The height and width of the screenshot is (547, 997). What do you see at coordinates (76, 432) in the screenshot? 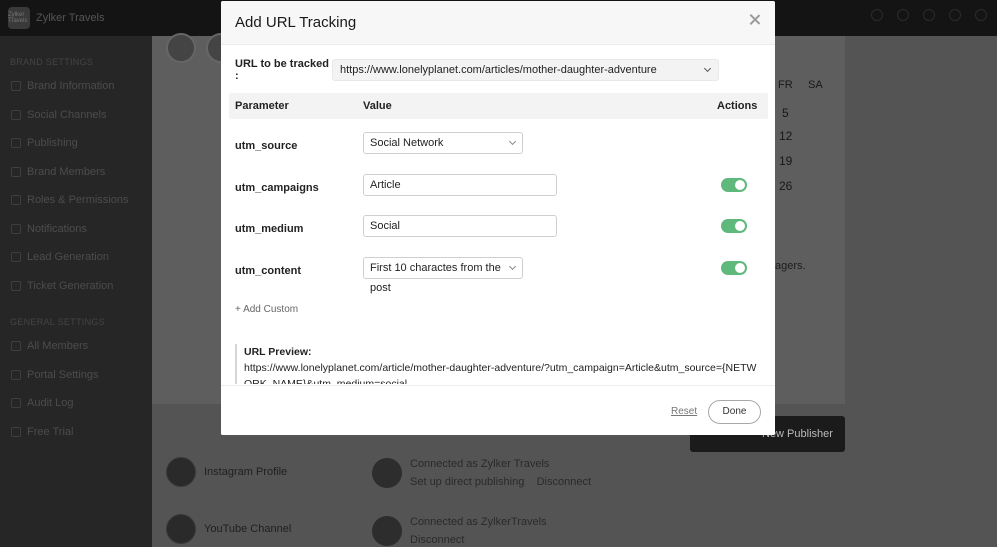
I see `sidebar-item: Free Trial` at bounding box center [76, 432].